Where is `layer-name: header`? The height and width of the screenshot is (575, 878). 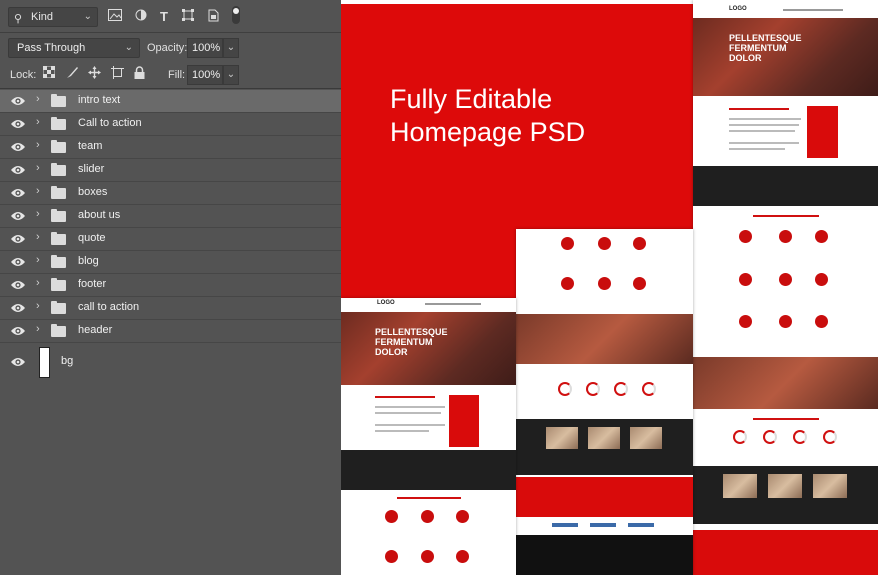 layer-name: header is located at coordinates (95, 330).